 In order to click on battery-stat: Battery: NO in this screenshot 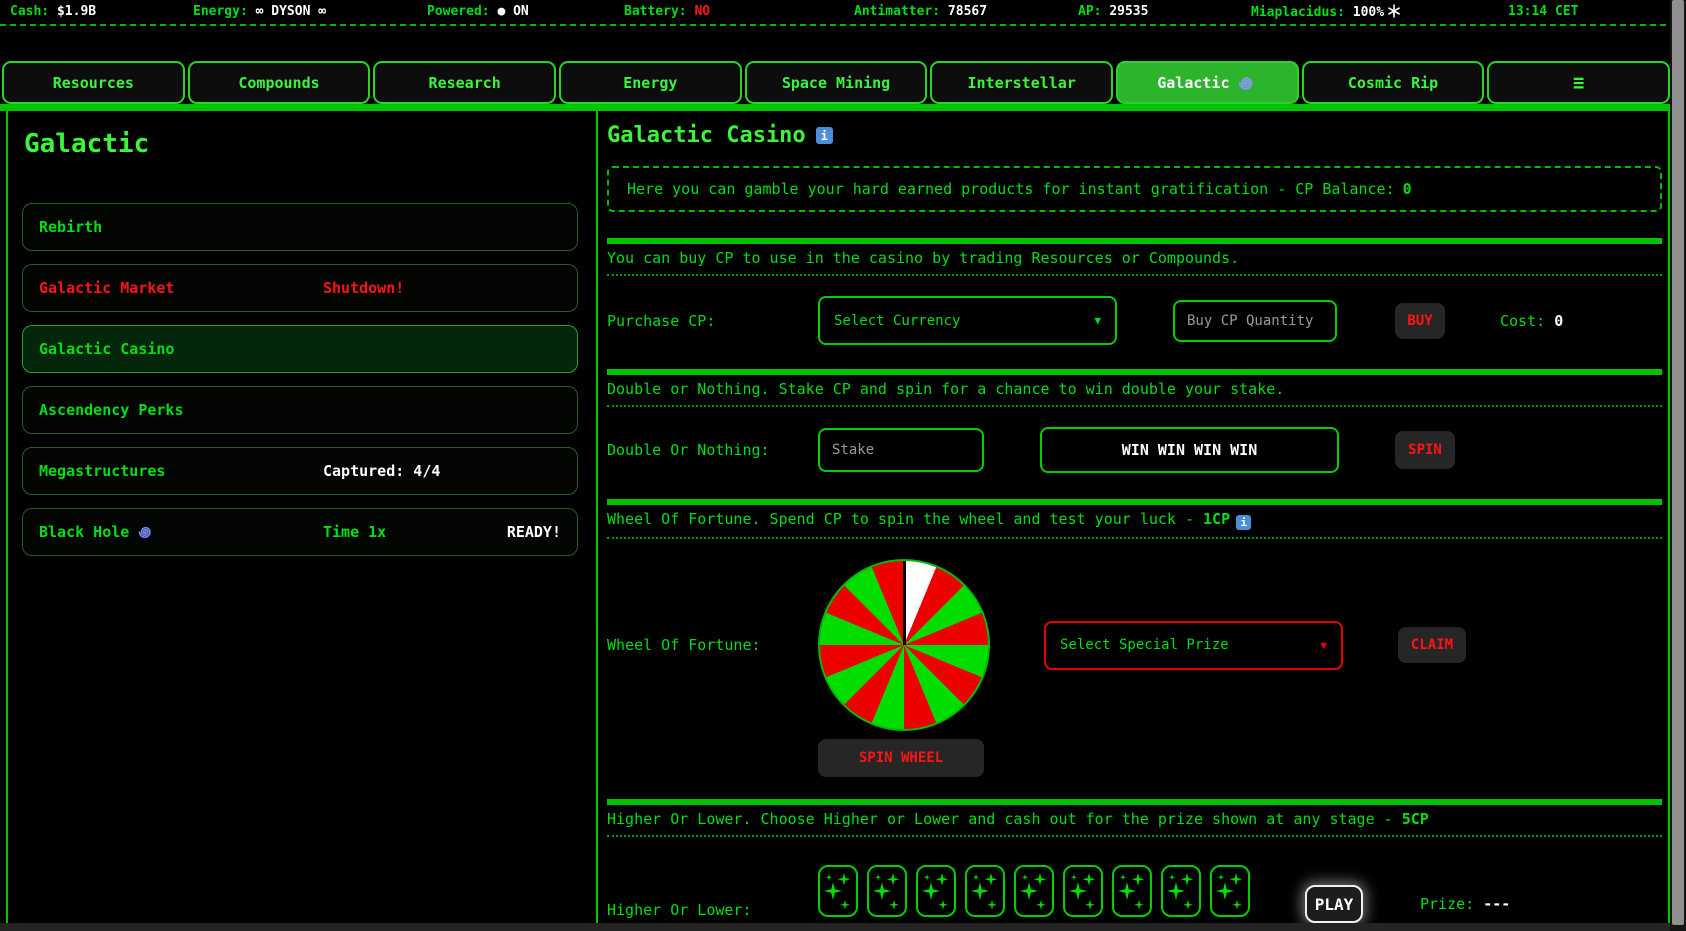, I will do `click(667, 11)`.